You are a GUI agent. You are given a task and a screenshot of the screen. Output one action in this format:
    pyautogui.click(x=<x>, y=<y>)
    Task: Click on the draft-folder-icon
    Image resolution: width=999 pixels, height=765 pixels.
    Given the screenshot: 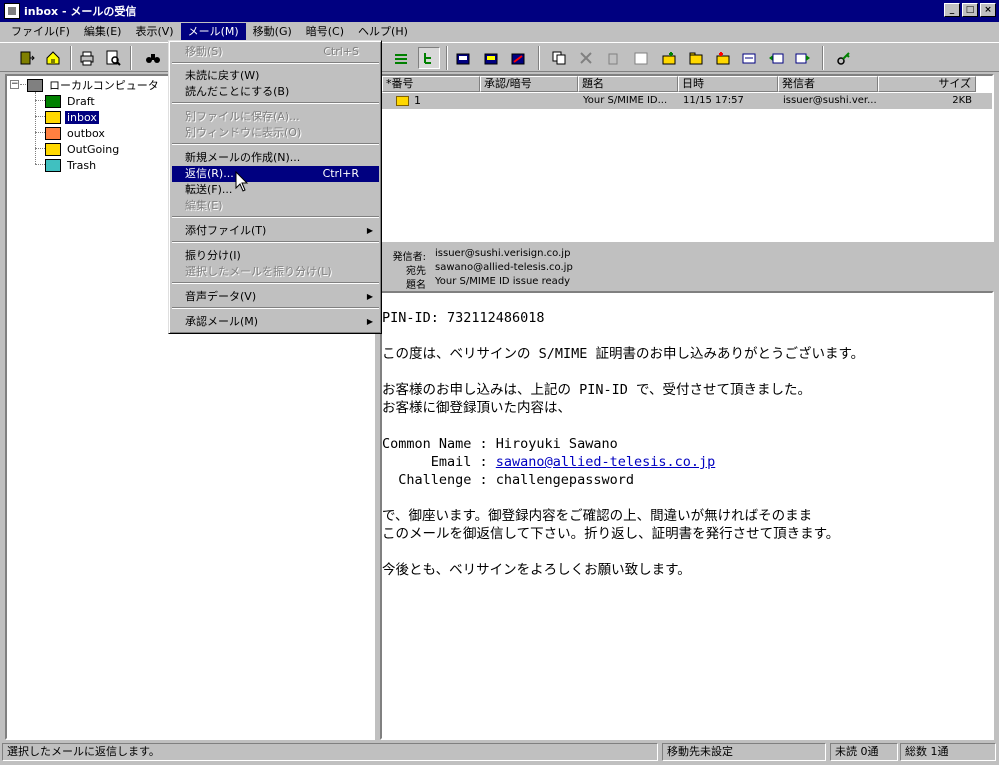 What is the action you would take?
    pyautogui.click(x=53, y=101)
    